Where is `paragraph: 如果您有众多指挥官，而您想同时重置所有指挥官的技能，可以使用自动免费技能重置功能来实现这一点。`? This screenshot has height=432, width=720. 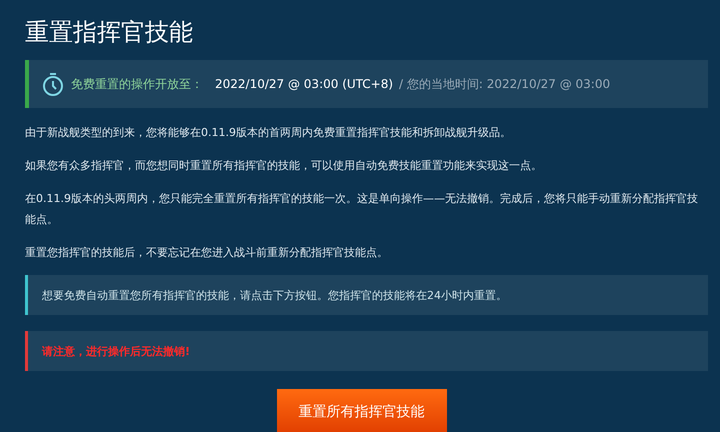
paragraph: 如果您有众多指挥官，而您想同时重置所有指挥官的技能，可以使用自动免费技能重置功能来实现这一点。 is located at coordinates (284, 166).